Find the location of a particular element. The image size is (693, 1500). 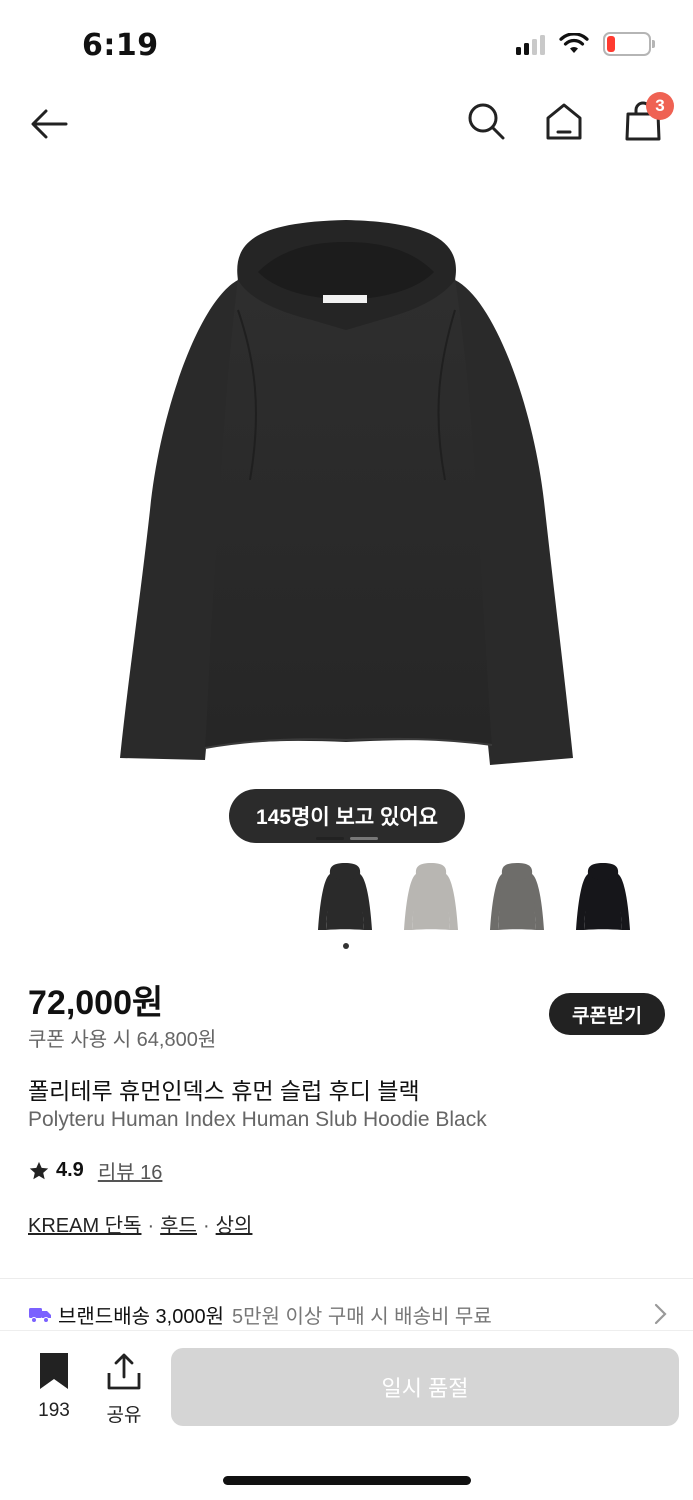

home-button is located at coordinates (564, 121).